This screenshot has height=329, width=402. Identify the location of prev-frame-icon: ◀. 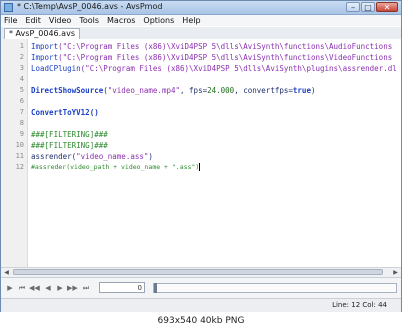
(48, 288).